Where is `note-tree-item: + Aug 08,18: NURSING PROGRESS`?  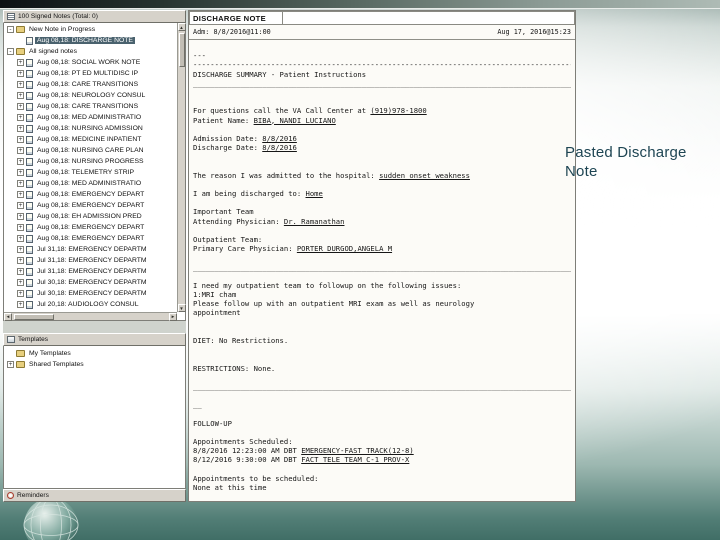
note-tree-item: + Aug 08,18: NURSING PROGRESS is located at coordinates (90, 161).